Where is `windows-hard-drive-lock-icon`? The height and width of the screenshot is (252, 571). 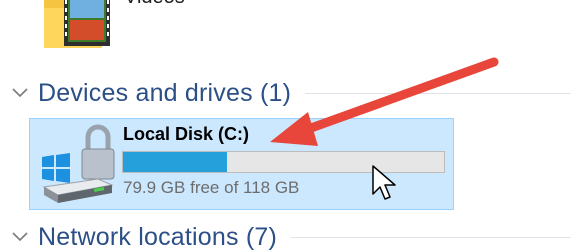 windows-hard-drive-lock-icon is located at coordinates (77, 164).